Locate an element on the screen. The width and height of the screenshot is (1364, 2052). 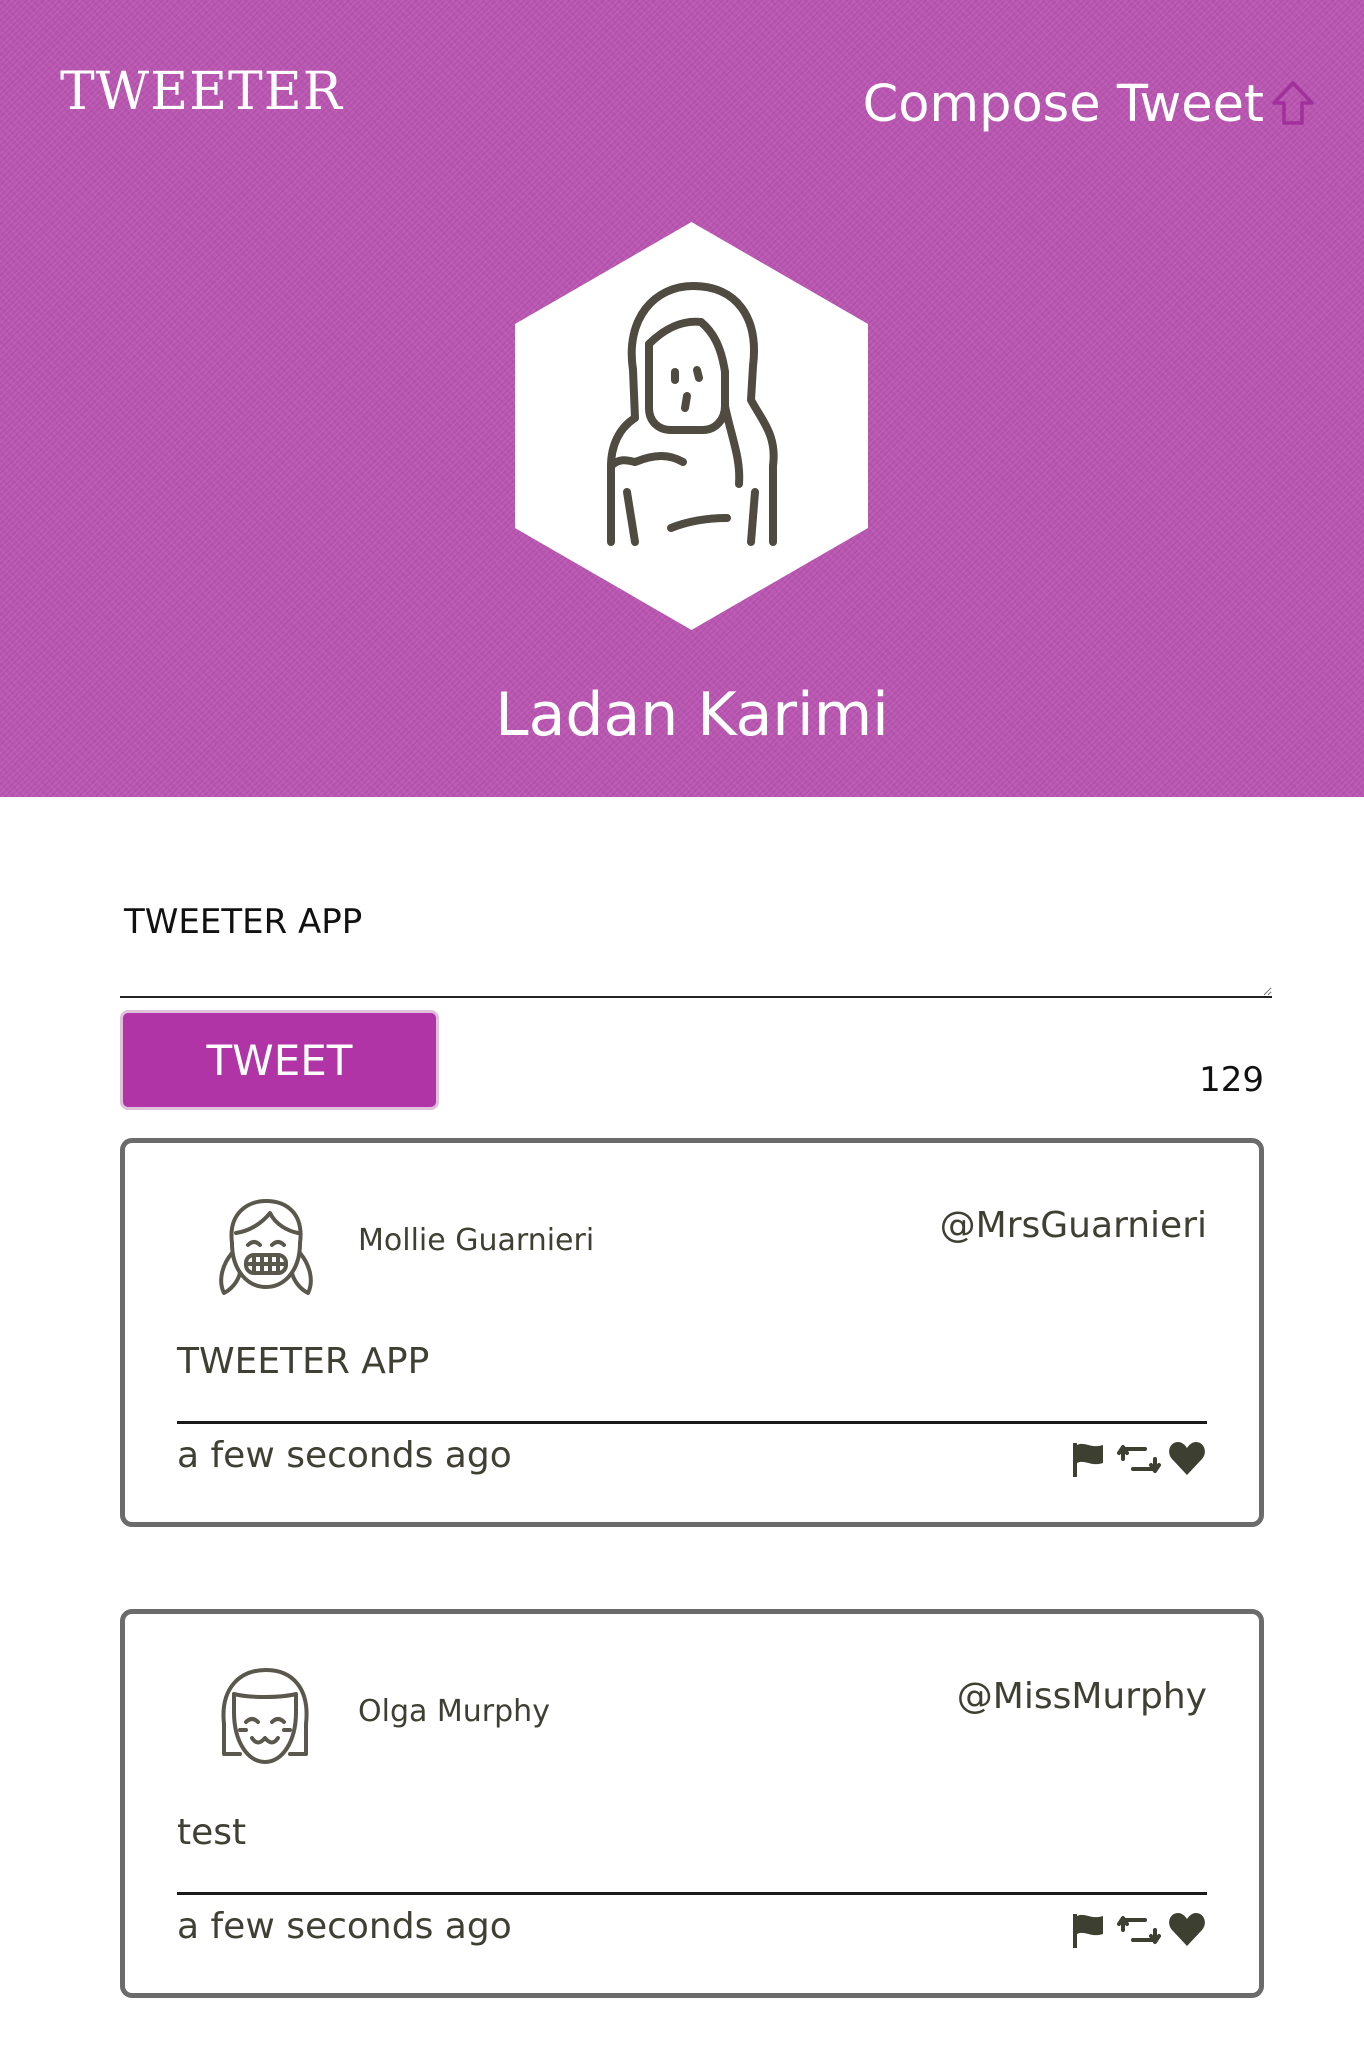
tweet-author-name: Olga Murphy is located at coordinates (454, 1711).